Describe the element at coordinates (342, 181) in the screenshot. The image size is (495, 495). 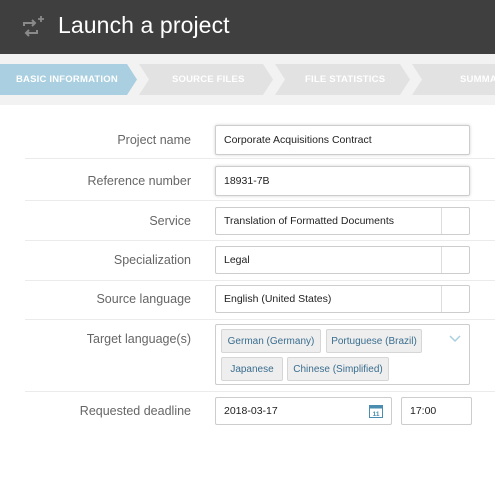
I see `reference-number-field: 18931-7B` at that location.